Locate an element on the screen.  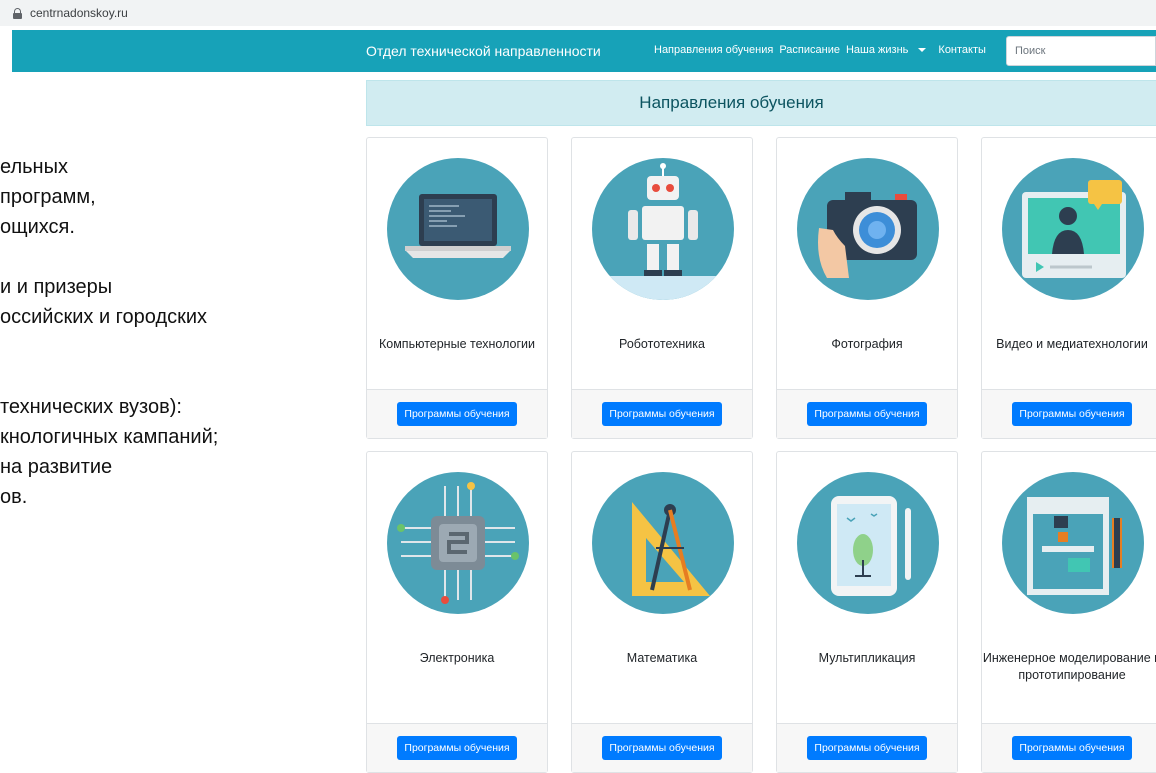
section-title: Направления обучения is located at coordinates (731, 102).